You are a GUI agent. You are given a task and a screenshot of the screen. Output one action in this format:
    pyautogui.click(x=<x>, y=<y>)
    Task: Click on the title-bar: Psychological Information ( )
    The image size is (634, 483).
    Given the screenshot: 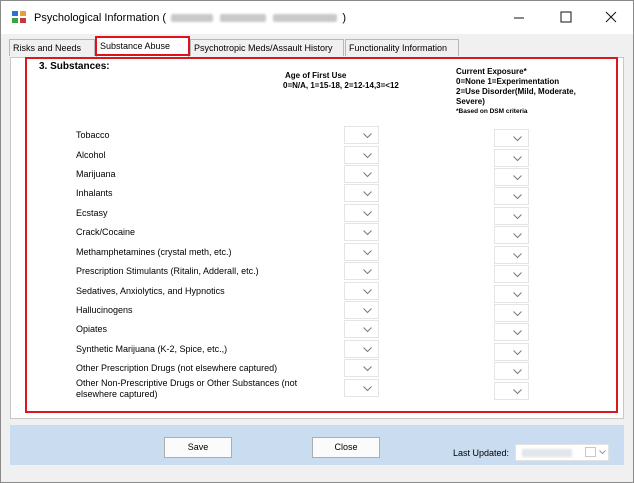 What is the action you would take?
    pyautogui.click(x=317, y=17)
    